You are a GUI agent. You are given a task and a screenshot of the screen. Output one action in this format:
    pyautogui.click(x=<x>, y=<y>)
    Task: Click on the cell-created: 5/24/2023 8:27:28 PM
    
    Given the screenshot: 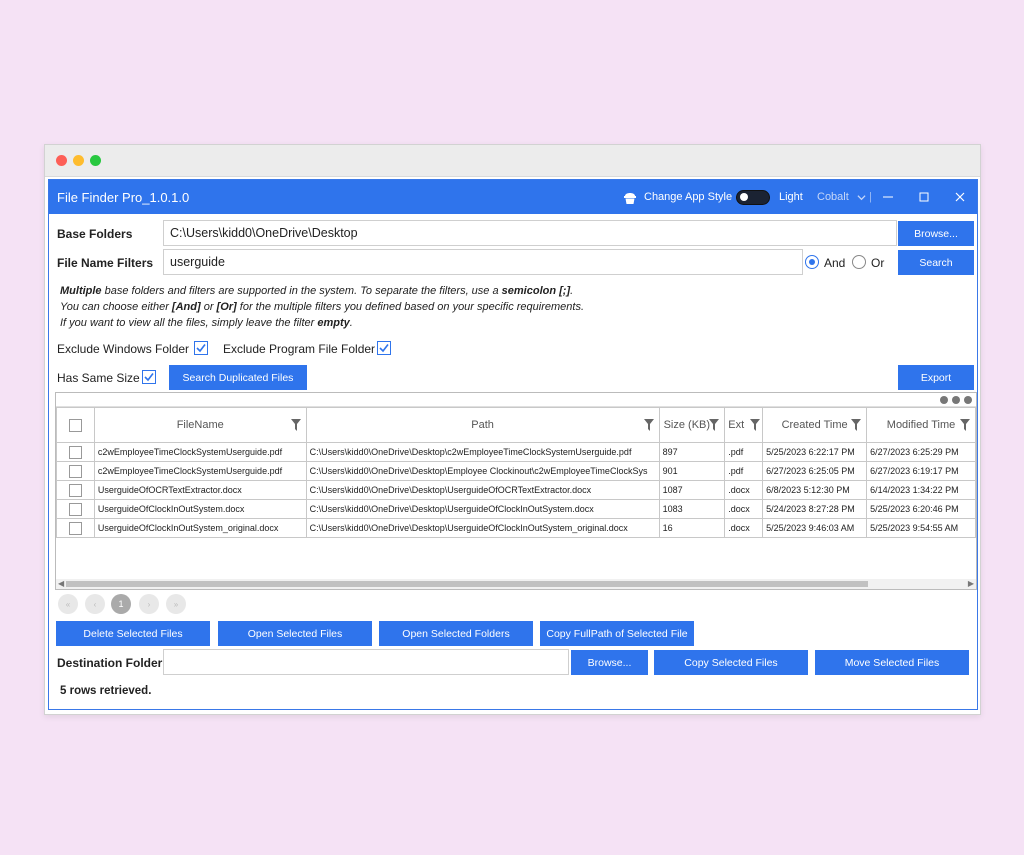 What is the action you would take?
    pyautogui.click(x=815, y=509)
    